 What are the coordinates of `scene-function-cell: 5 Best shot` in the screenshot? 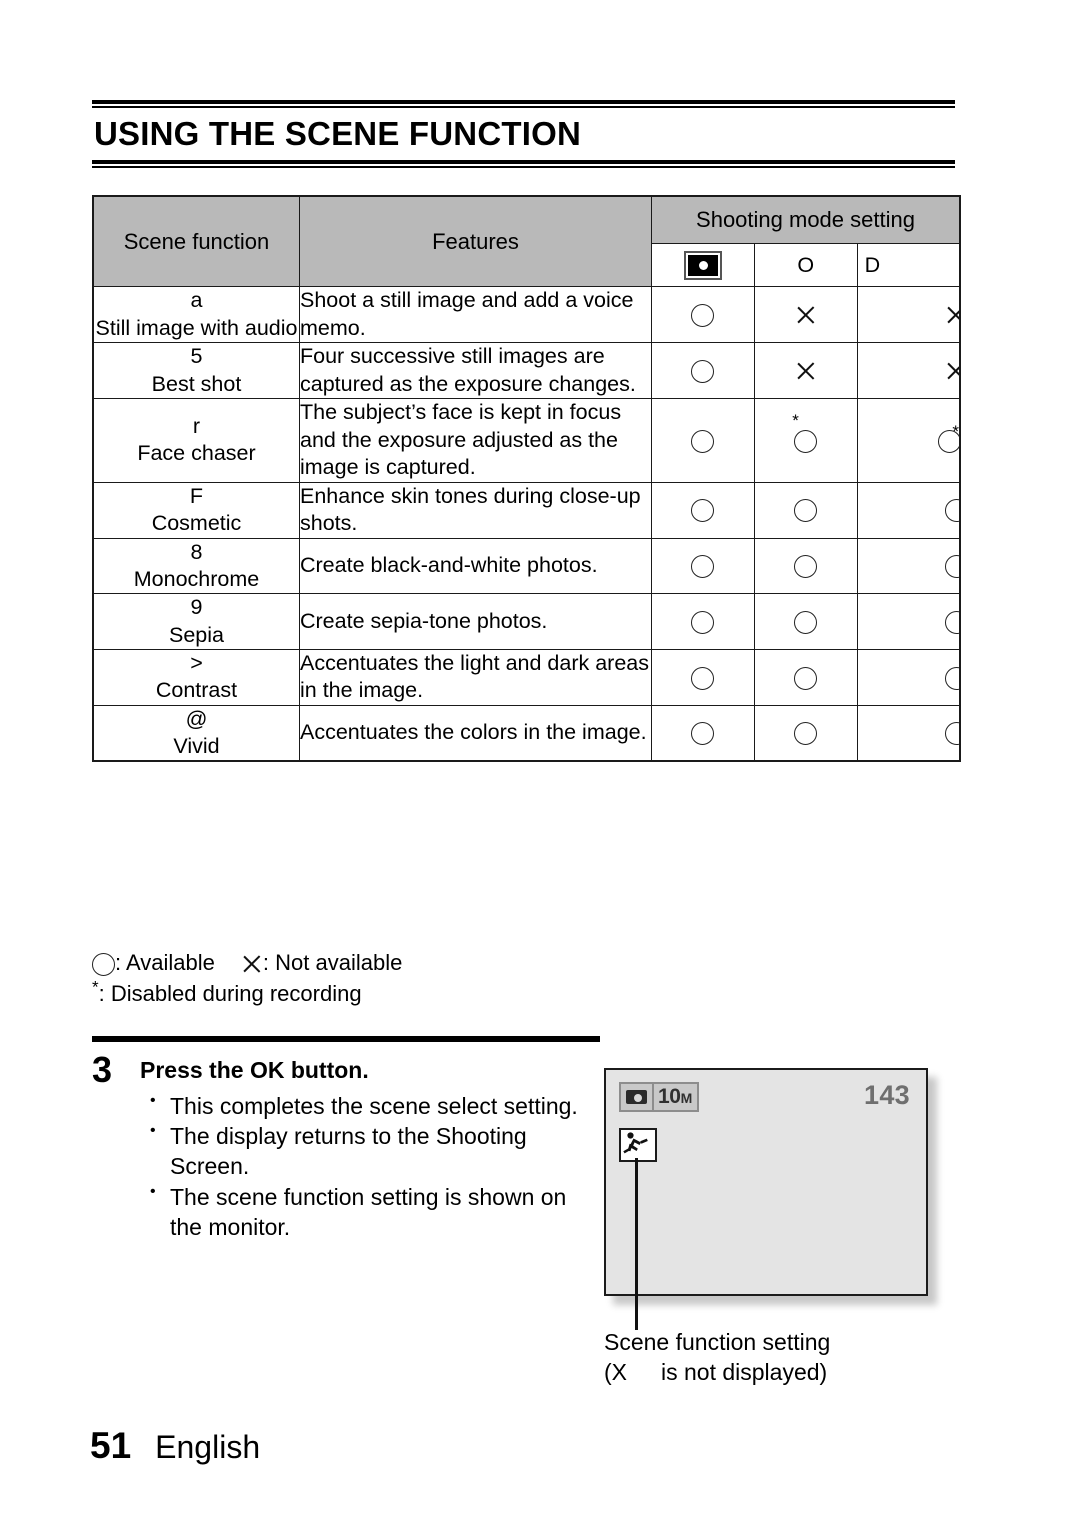 It's located at (196, 371).